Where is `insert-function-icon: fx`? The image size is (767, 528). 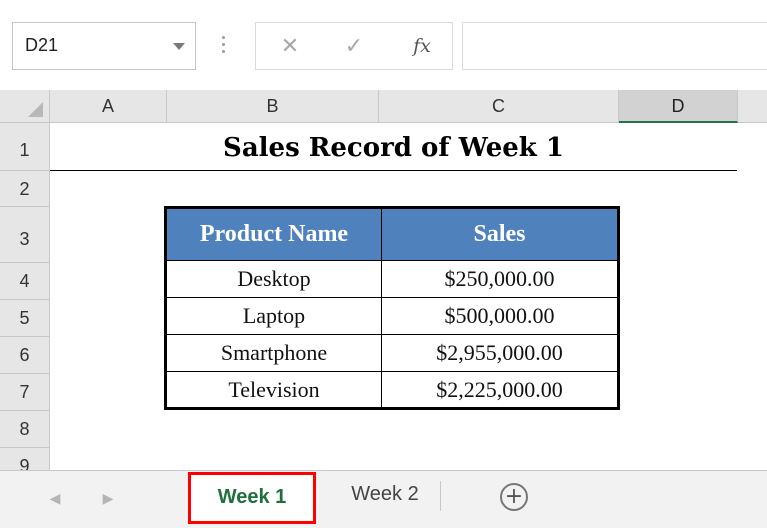
insert-function-icon: fx is located at coordinates (422, 46).